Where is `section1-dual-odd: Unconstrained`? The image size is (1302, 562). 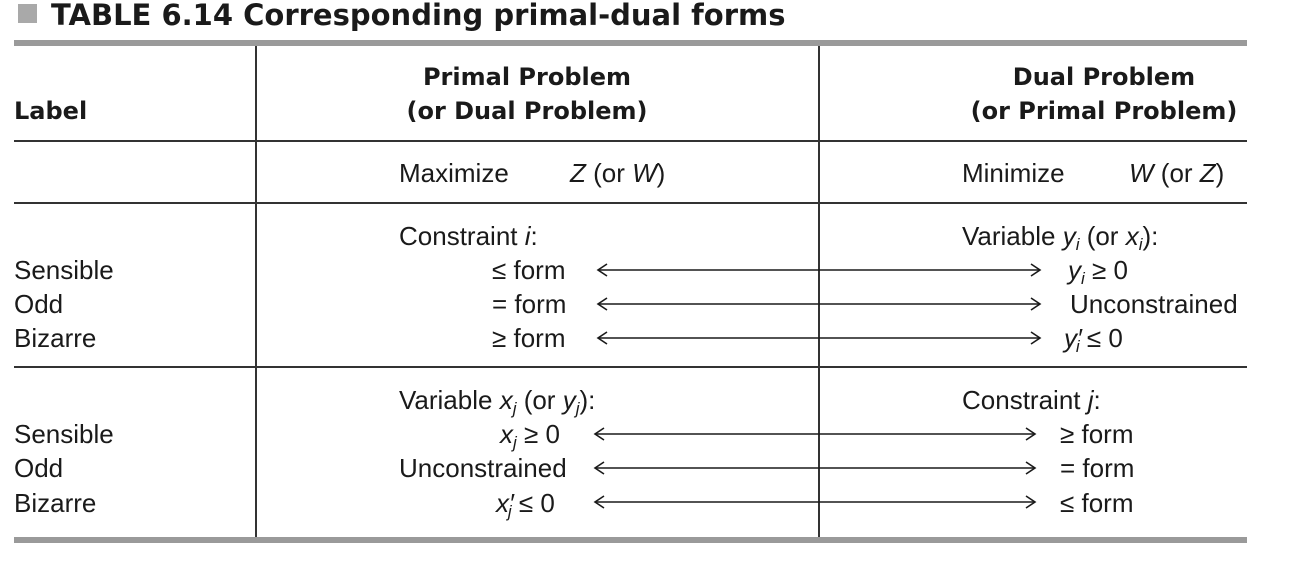 section1-dual-odd: Unconstrained is located at coordinates (1154, 304).